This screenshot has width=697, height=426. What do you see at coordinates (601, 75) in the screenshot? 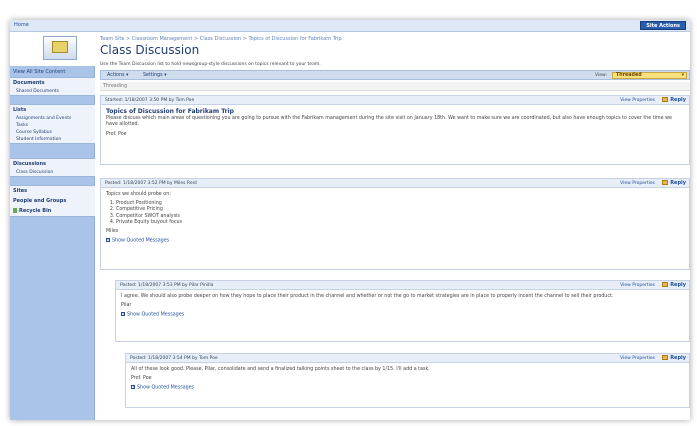
I see `view-label: View:` at bounding box center [601, 75].